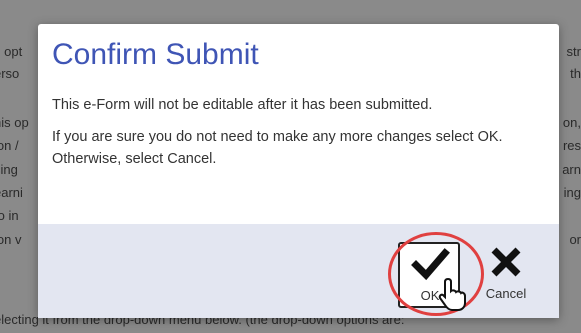 The image size is (581, 333). What do you see at coordinates (9, 169) in the screenshot?
I see `background-text: cing` at bounding box center [9, 169].